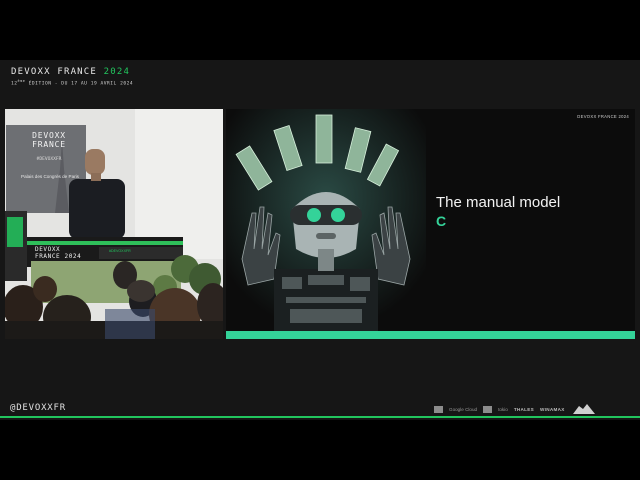 The height and width of the screenshot is (480, 640). What do you see at coordinates (320, 417) in the screenshot?
I see `footer-accent-line` at bounding box center [320, 417].